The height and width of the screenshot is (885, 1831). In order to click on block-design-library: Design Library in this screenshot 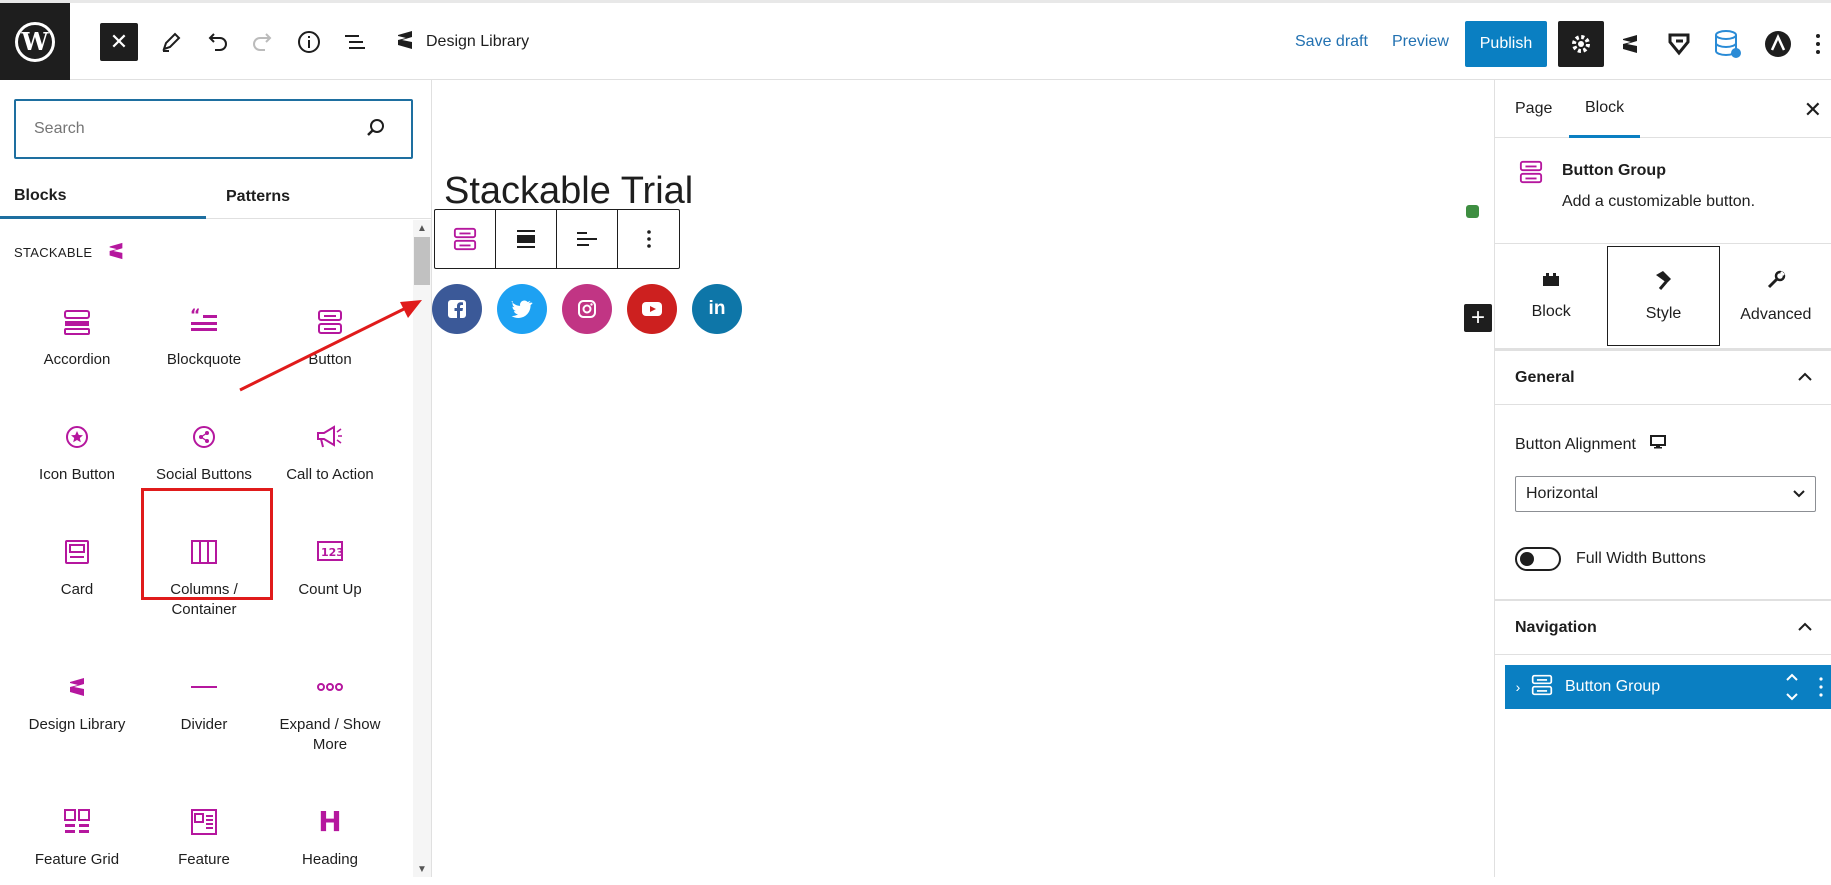, I will do `click(77, 699)`.